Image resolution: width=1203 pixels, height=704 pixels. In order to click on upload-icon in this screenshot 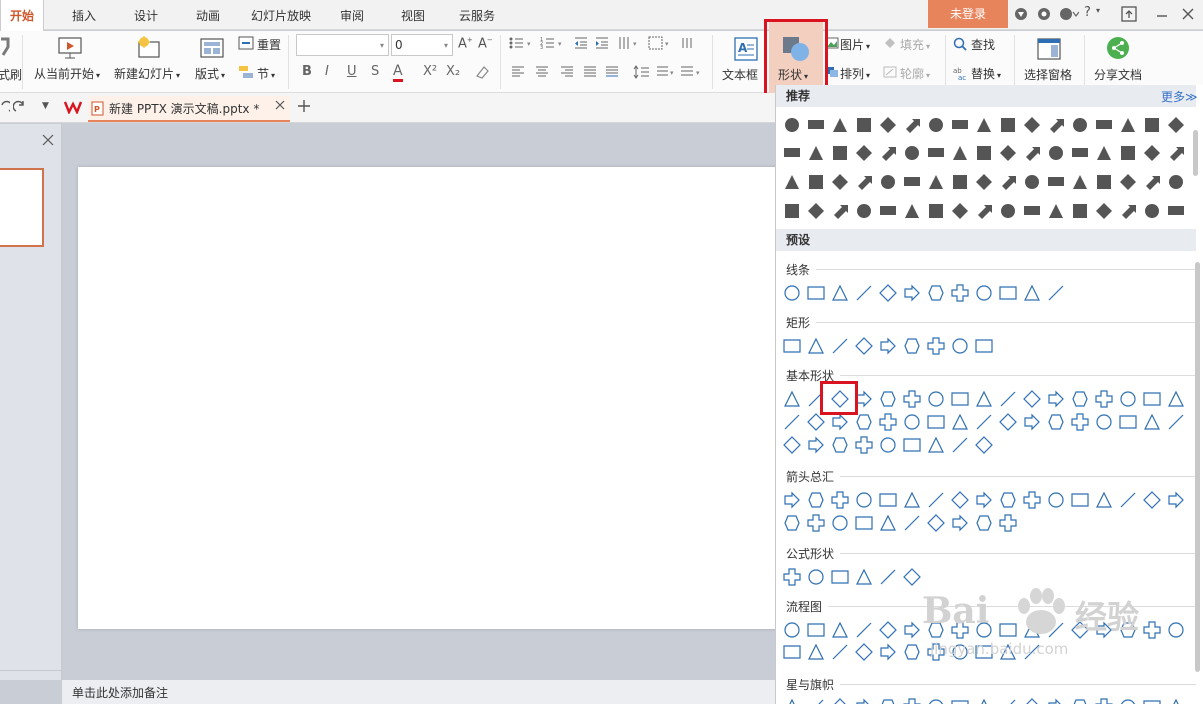, I will do `click(1129, 14)`.